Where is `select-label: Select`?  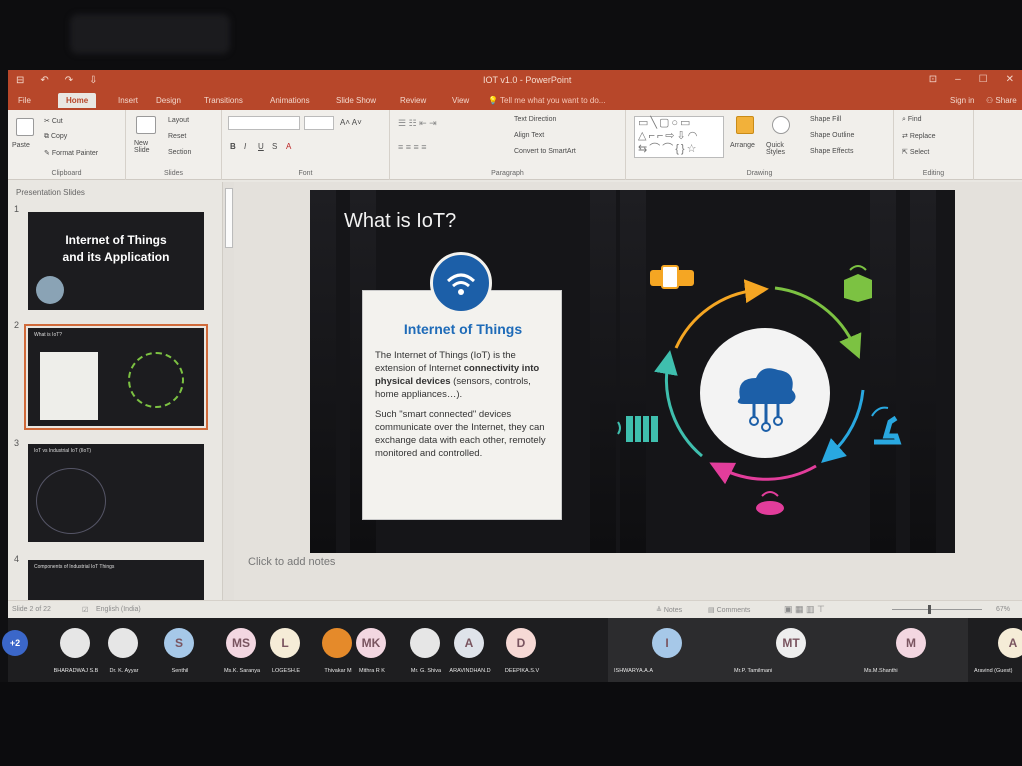
select-label: Select is located at coordinates (919, 152).